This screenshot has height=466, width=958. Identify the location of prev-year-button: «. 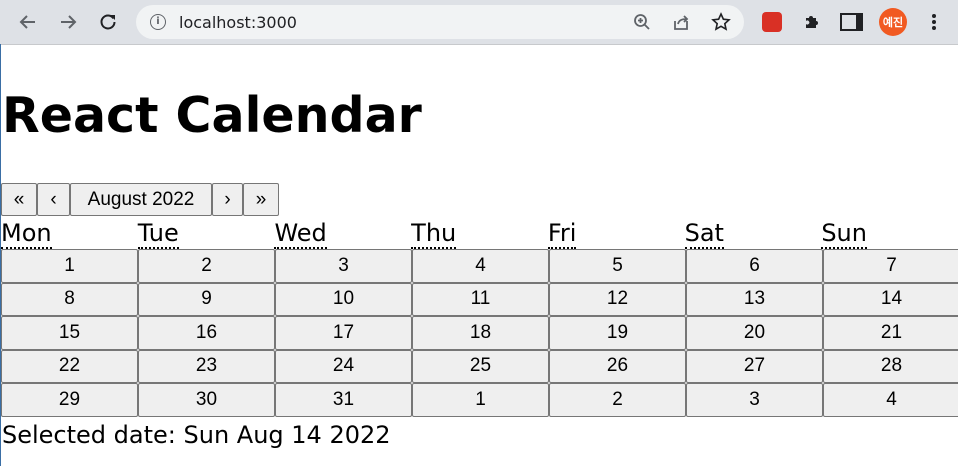
(19, 199).